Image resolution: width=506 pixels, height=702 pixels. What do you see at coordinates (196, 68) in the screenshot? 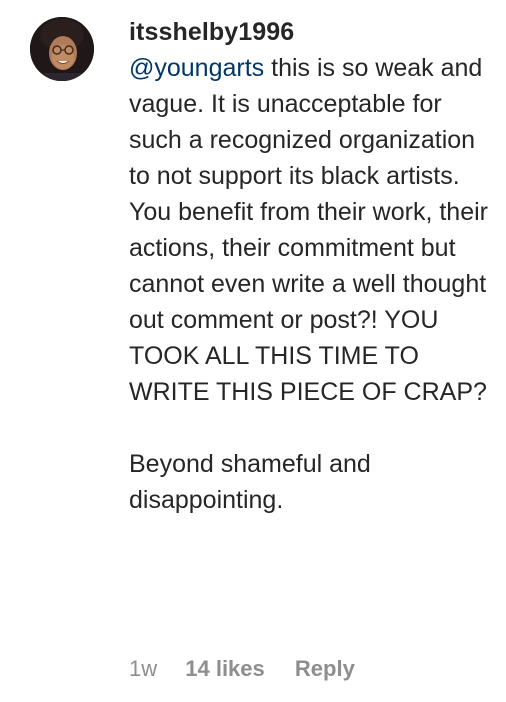
I see `mention-link: @youngarts` at bounding box center [196, 68].